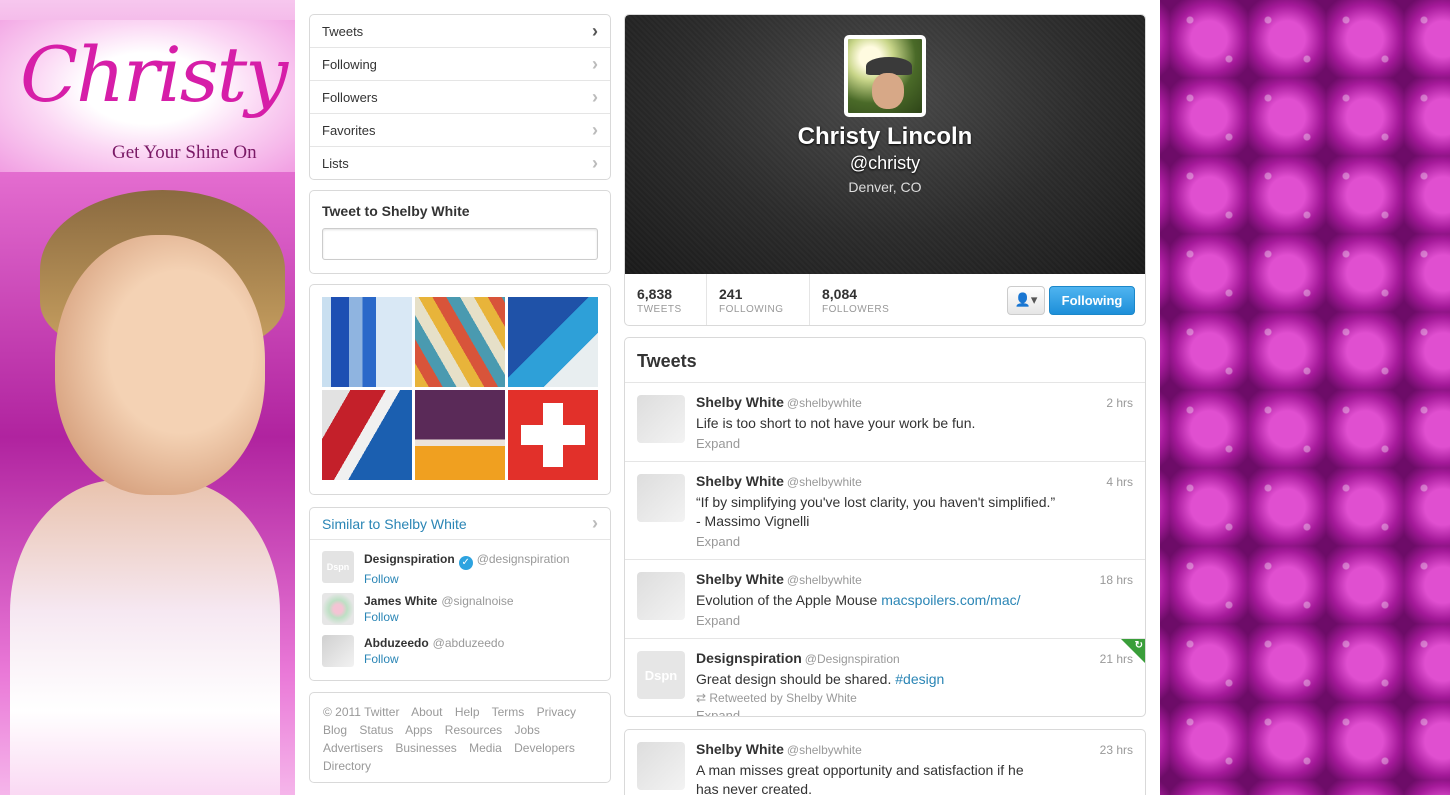 The width and height of the screenshot is (1450, 795). I want to click on user-actions-button: 👤▾, so click(1026, 300).